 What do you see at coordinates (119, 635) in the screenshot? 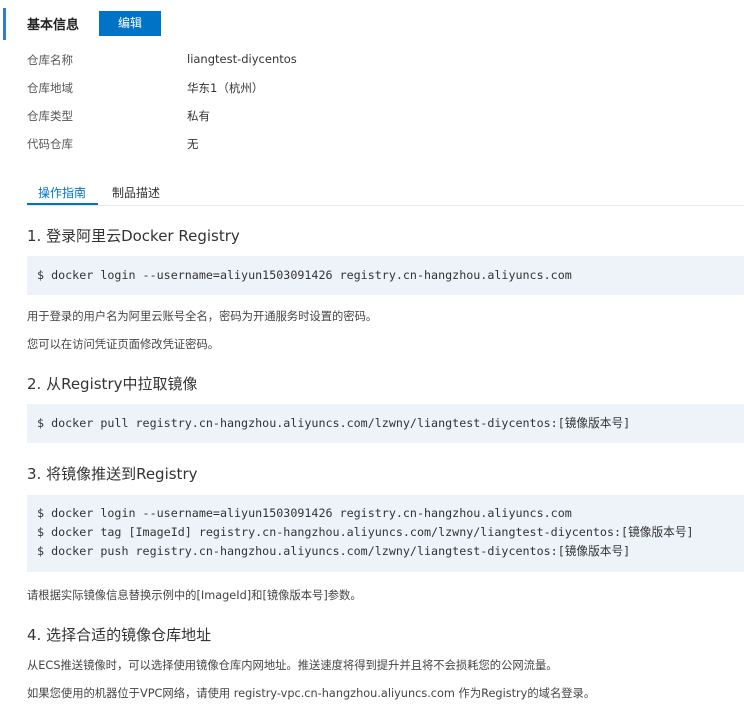
I see `step-title: 4. 选择合适的镜像仓库地址` at bounding box center [119, 635].